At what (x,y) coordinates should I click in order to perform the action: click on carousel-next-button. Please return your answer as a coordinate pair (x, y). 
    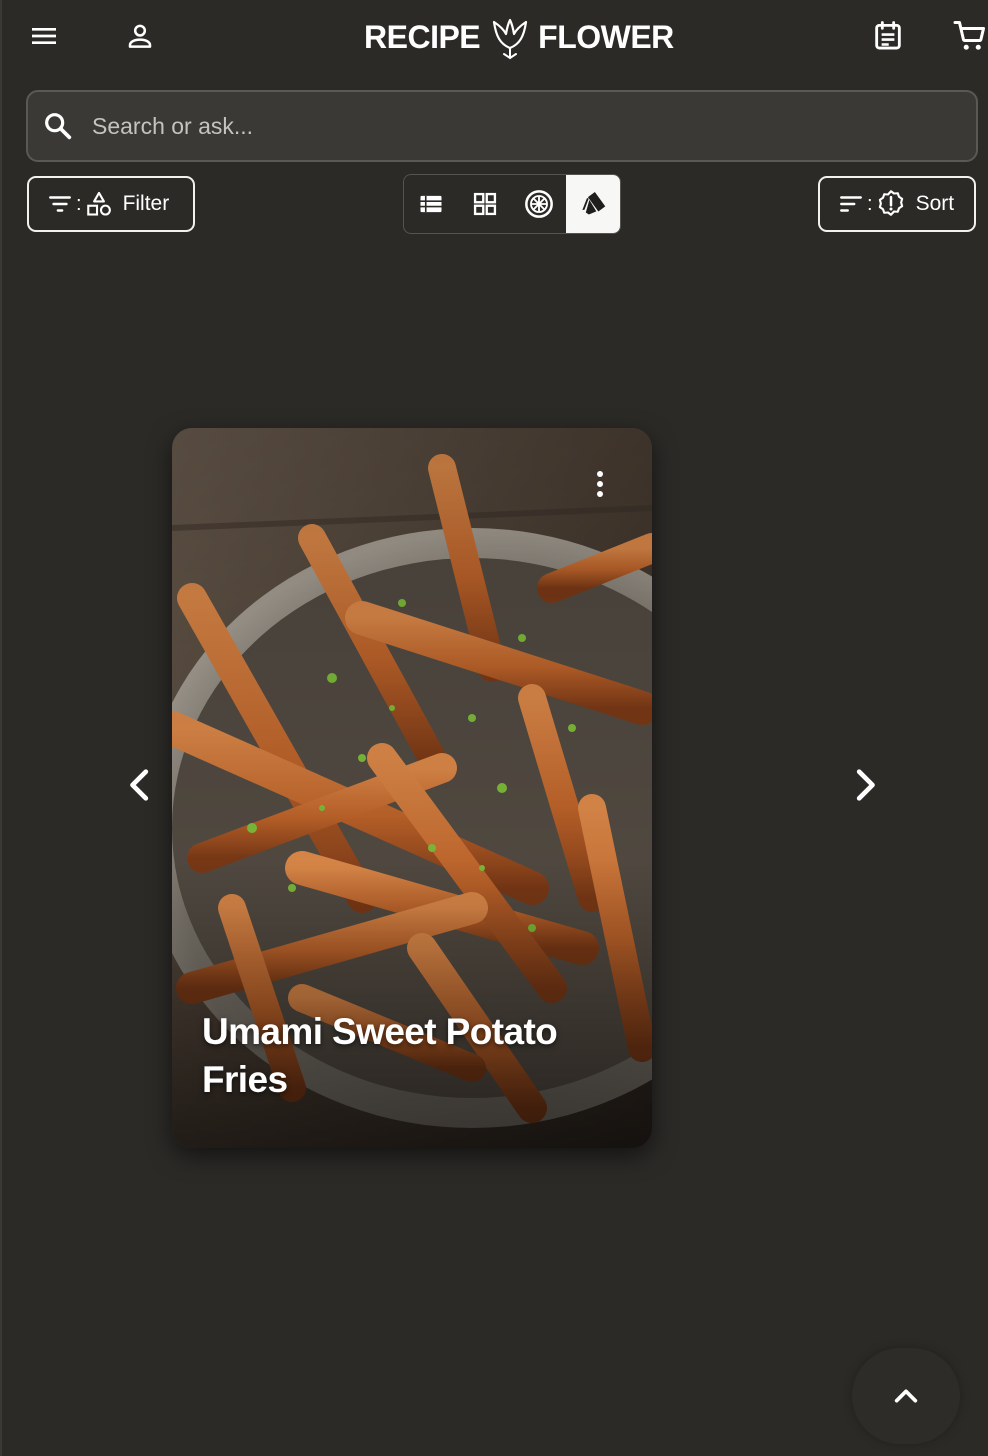
    Looking at the image, I should click on (865, 785).